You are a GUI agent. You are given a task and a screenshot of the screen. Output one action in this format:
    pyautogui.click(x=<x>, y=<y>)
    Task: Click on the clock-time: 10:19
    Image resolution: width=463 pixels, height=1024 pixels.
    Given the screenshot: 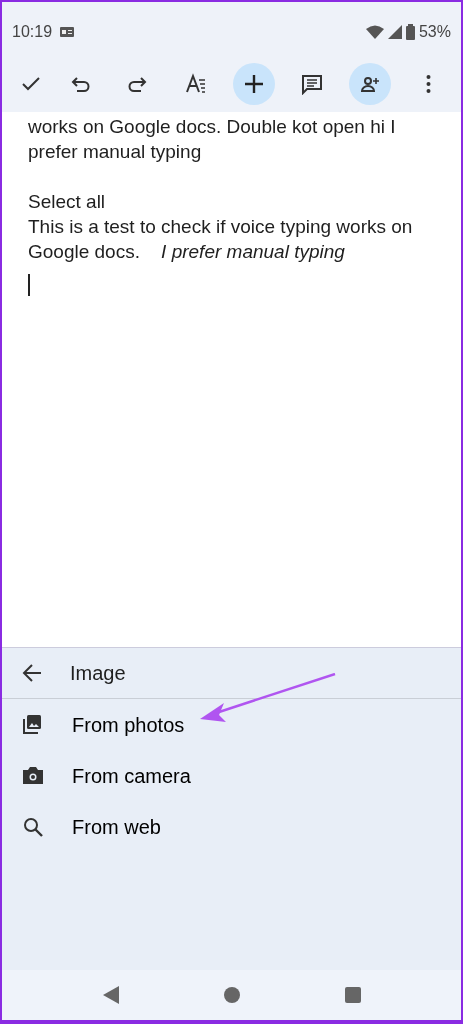 What is the action you would take?
    pyautogui.click(x=32, y=32)
    